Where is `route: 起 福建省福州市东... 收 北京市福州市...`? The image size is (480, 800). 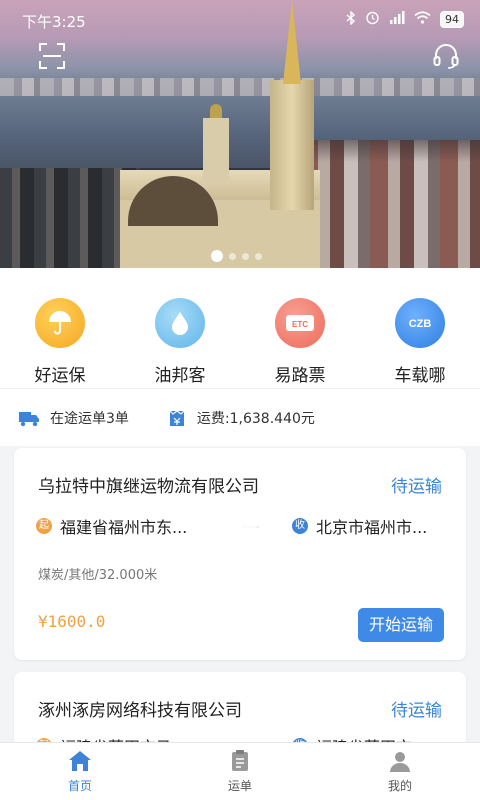
route: 起 福建省福州市东... 收 北京市福州市... is located at coordinates (241, 527).